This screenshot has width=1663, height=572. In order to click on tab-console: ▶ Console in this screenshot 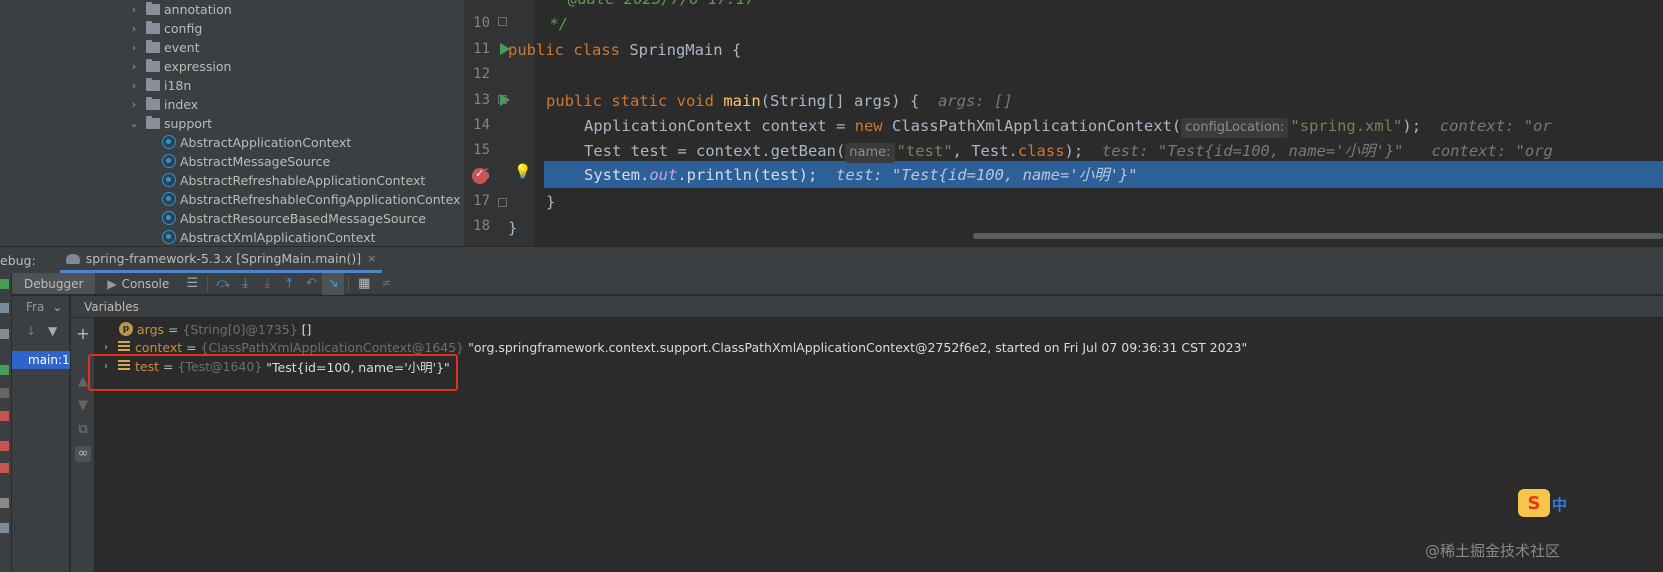, I will do `click(138, 283)`.